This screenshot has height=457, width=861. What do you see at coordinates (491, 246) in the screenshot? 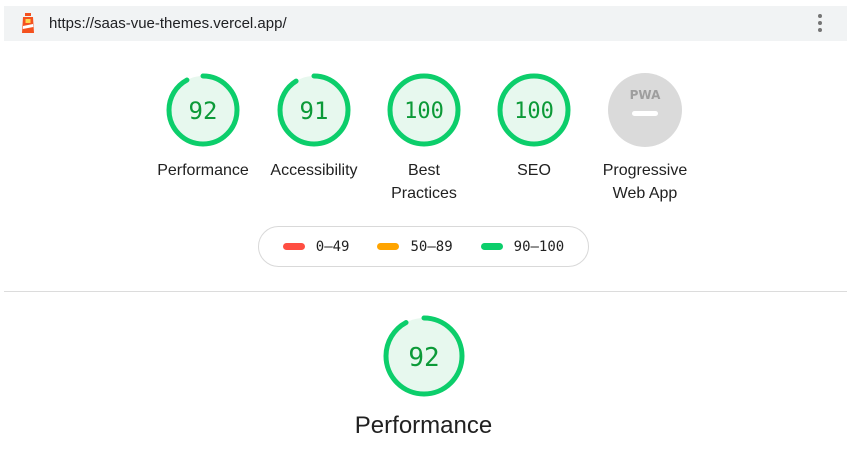
I see `legend-pass-bar` at bounding box center [491, 246].